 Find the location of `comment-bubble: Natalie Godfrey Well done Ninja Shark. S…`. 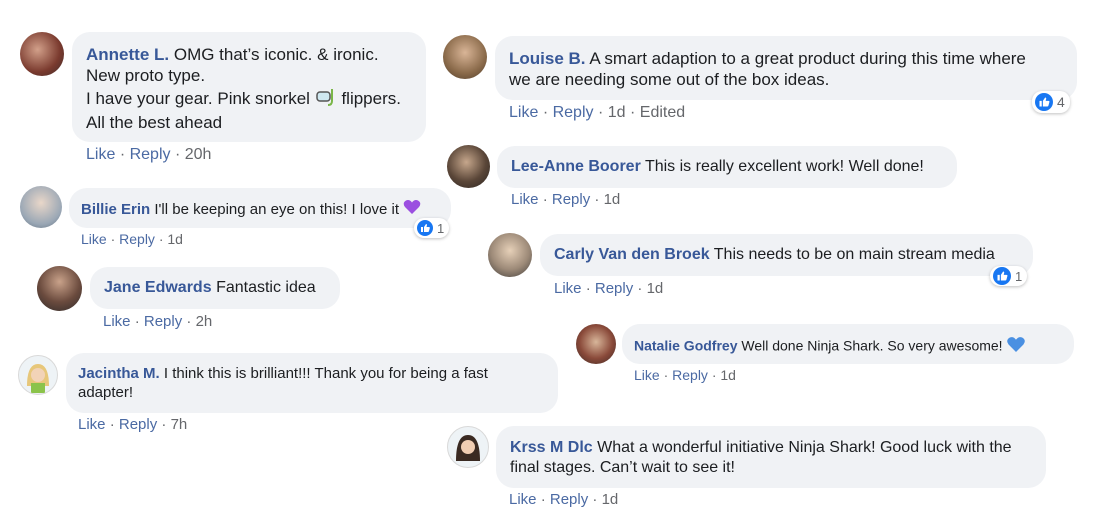

comment-bubble: Natalie Godfrey Well done Ninja Shark. S… is located at coordinates (848, 344).